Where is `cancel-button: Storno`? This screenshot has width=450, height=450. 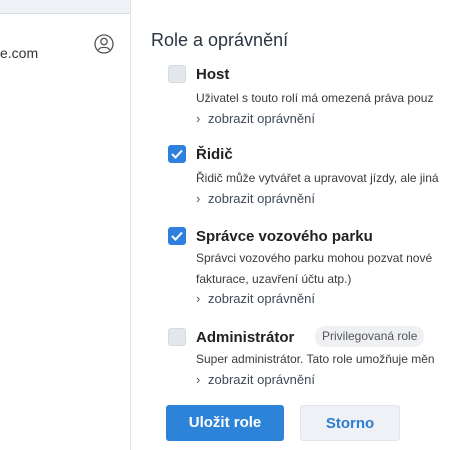
cancel-button: Storno is located at coordinates (350, 423).